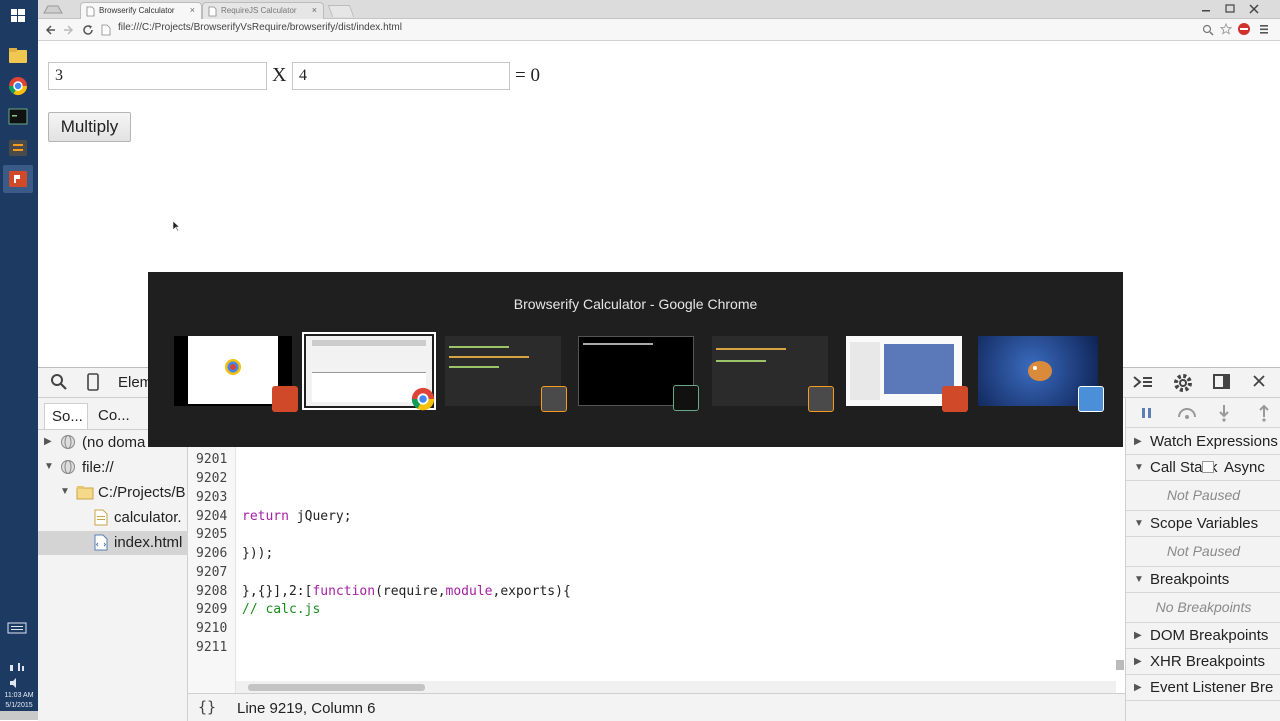 The width and height of the screenshot is (1280, 721). What do you see at coordinates (19, 695) in the screenshot?
I see `clock-time: 11:03 AM` at bounding box center [19, 695].